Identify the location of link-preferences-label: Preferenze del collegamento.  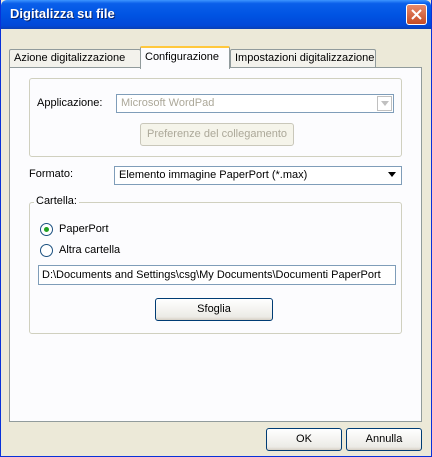
(217, 134).